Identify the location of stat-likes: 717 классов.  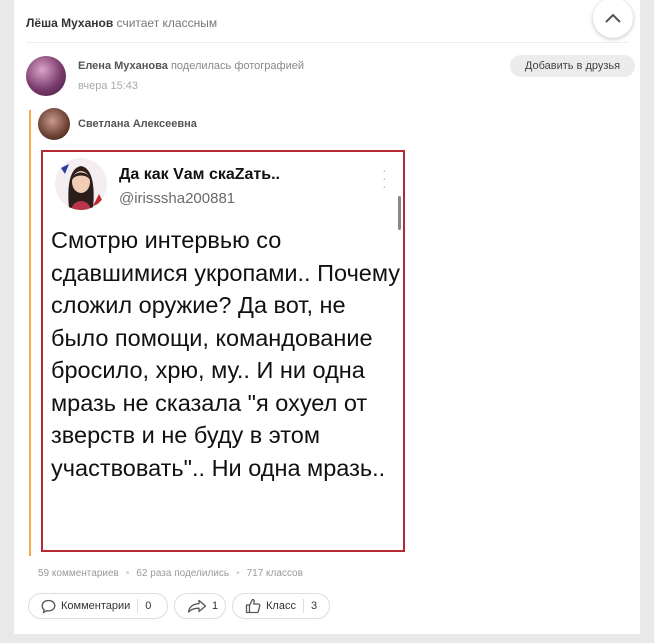
(275, 573).